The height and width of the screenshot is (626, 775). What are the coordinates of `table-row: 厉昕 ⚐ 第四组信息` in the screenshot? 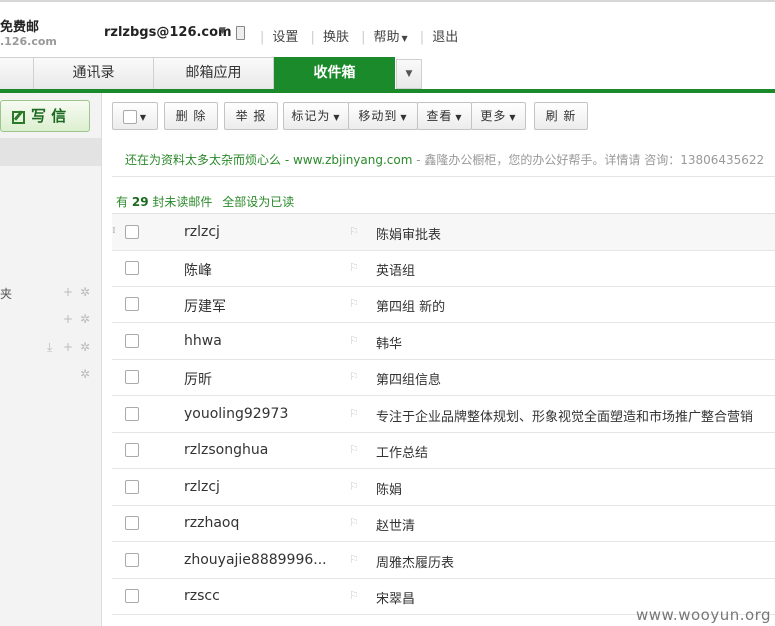 It's located at (443, 377).